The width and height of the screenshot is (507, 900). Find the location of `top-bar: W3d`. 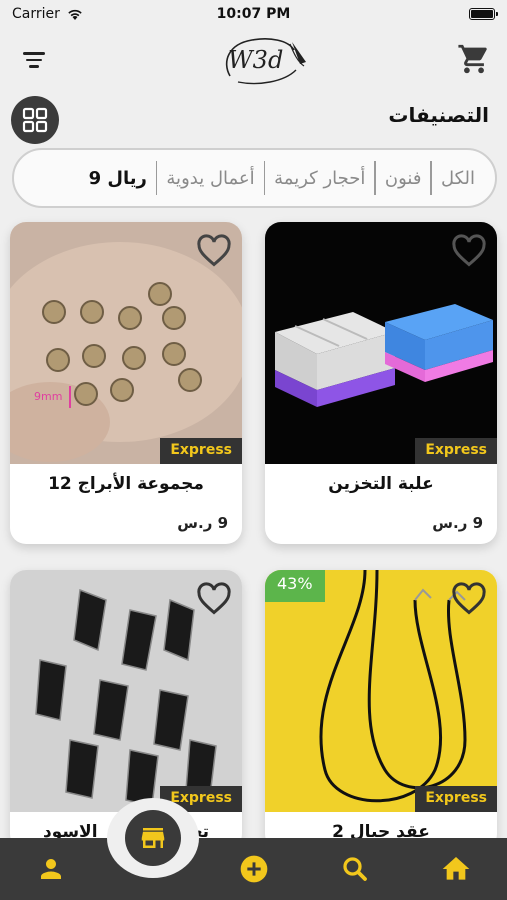

top-bar: W3d is located at coordinates (253, 61).